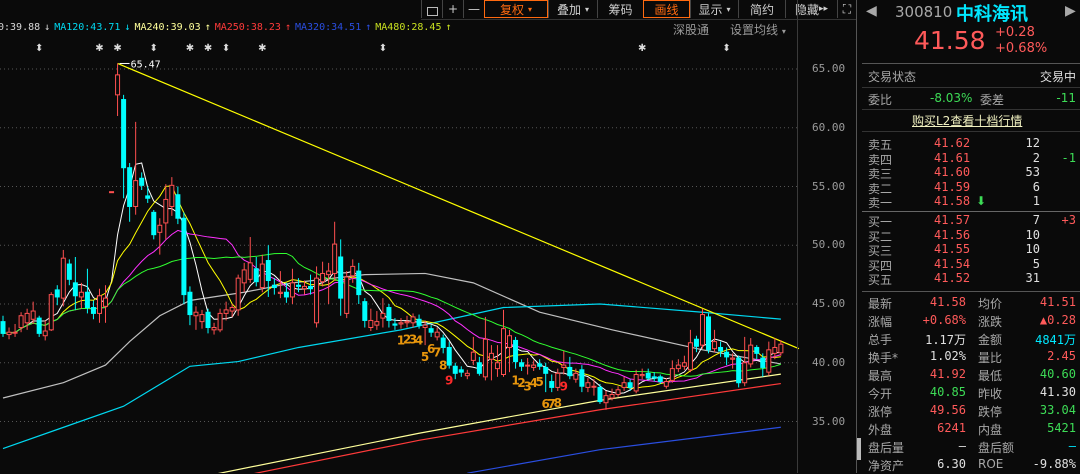 The height and width of the screenshot is (474, 1080). Describe the element at coordinates (967, 120) in the screenshot. I see `buy-l2-link: 购买L2查看十档行情` at that location.